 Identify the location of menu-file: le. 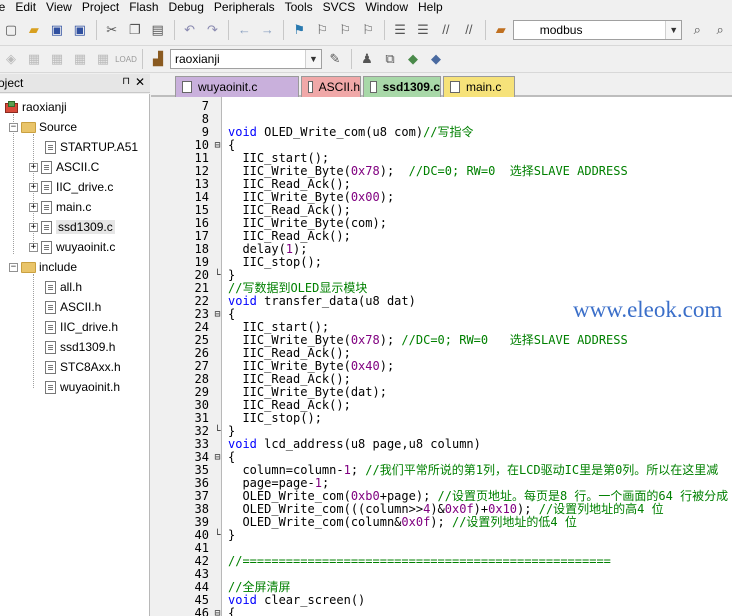
(7, 7).